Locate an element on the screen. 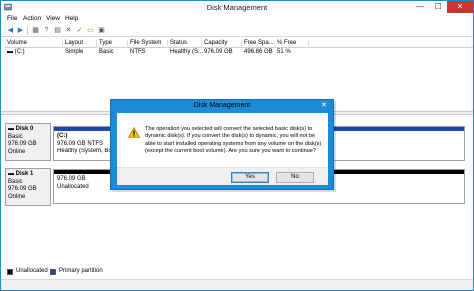 This screenshot has height=291, width=474. window-icon: ▣ is located at coordinates (101, 30).